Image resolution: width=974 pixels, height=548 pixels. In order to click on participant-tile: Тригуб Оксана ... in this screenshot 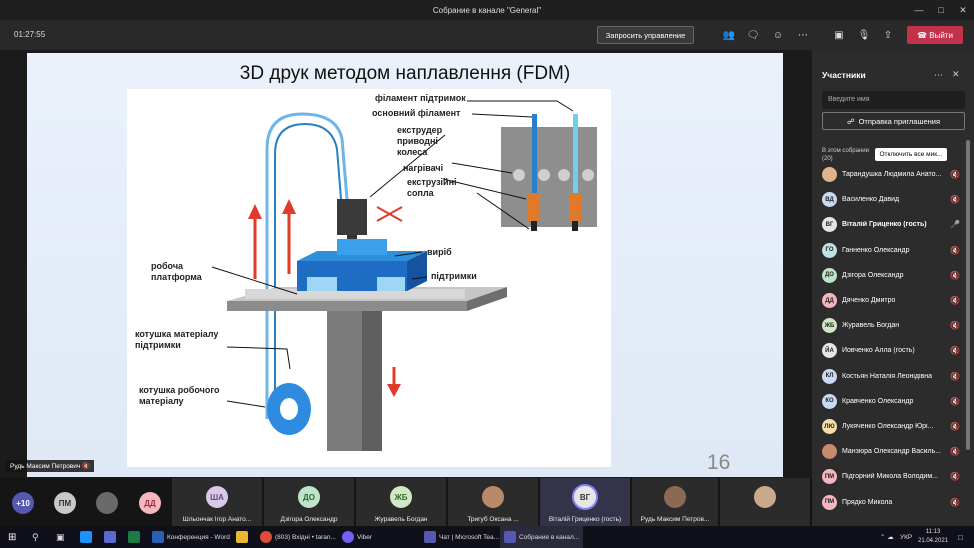, I will do `click(493, 502)`.